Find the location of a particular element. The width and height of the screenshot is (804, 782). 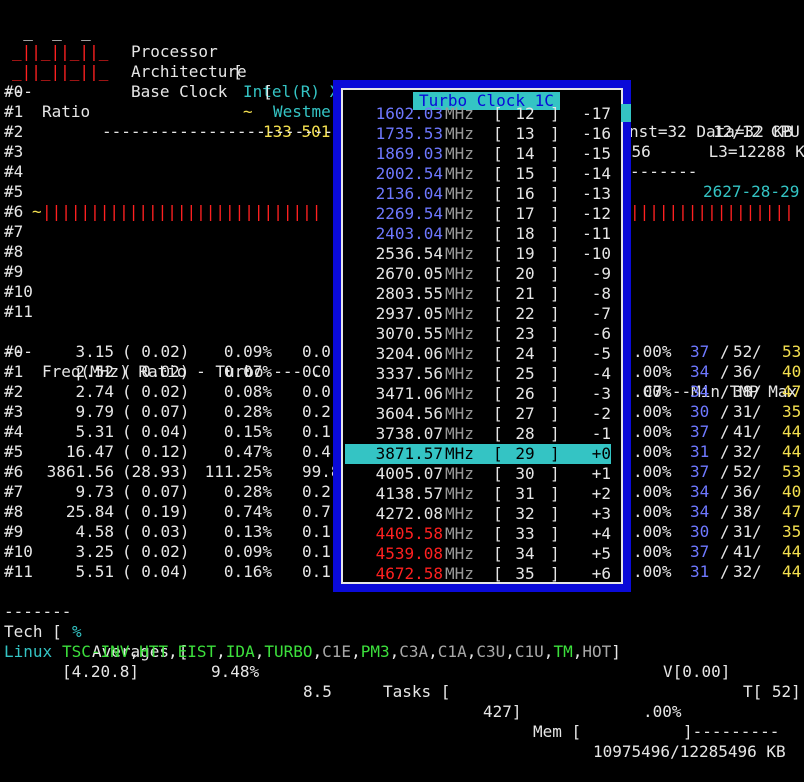

ratio-value: ( 0.07) is located at coordinates (156, 411).